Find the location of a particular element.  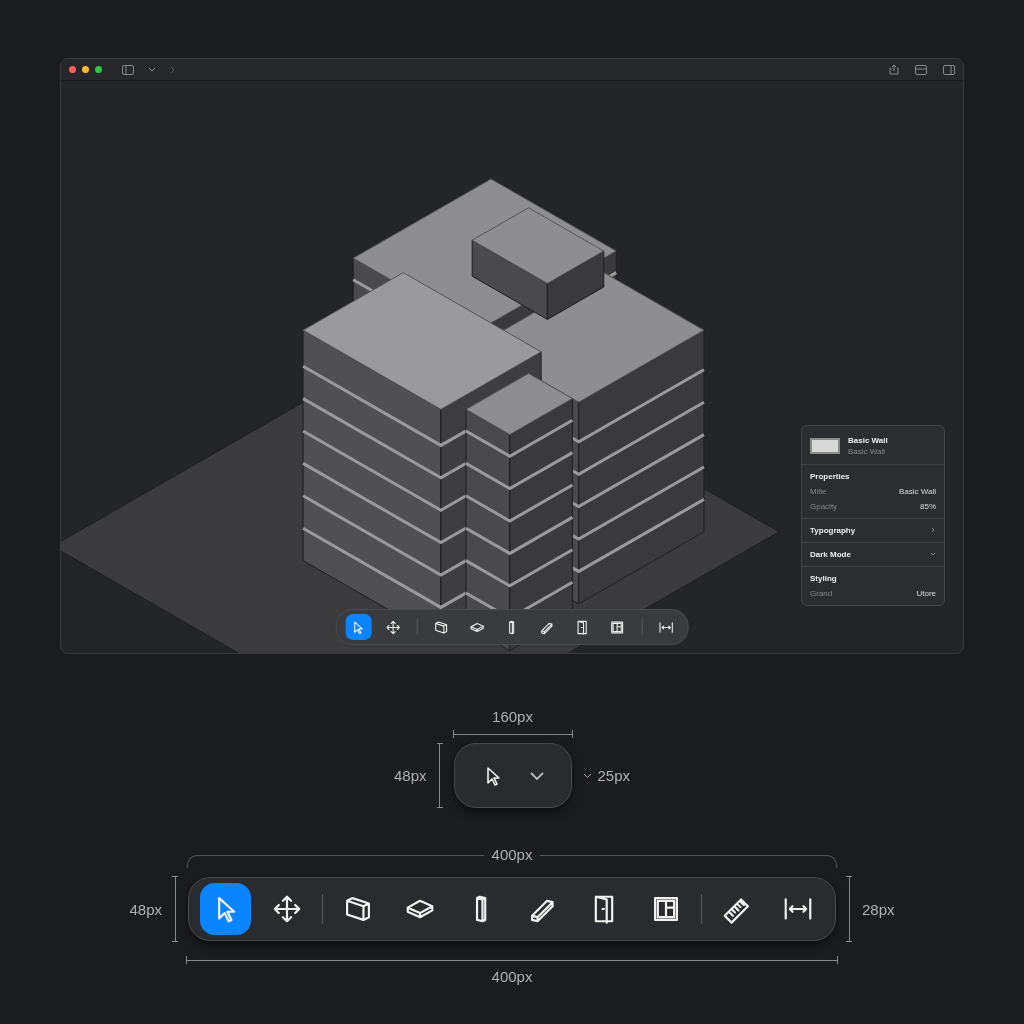

minimize-button is located at coordinates (85, 69).